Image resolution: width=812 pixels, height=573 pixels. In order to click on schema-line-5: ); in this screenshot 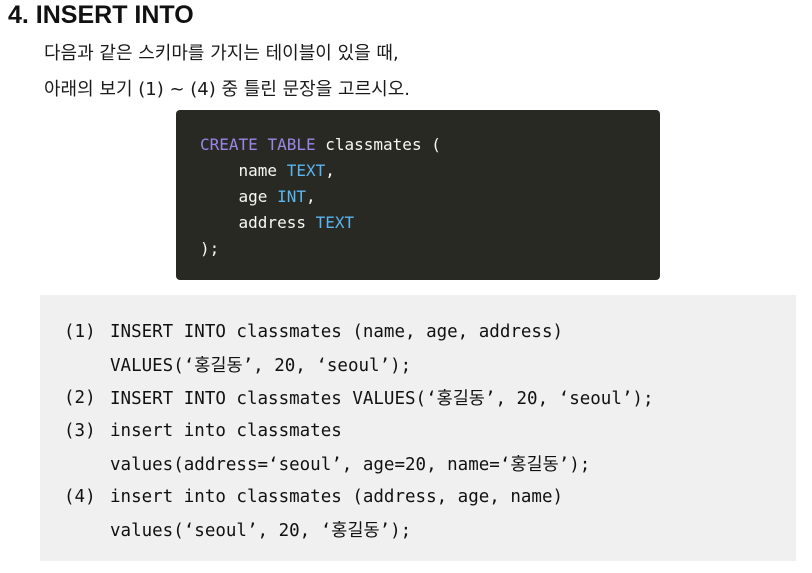, I will do `click(210, 248)`.